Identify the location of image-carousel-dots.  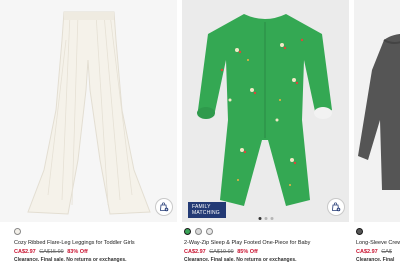
(265, 218).